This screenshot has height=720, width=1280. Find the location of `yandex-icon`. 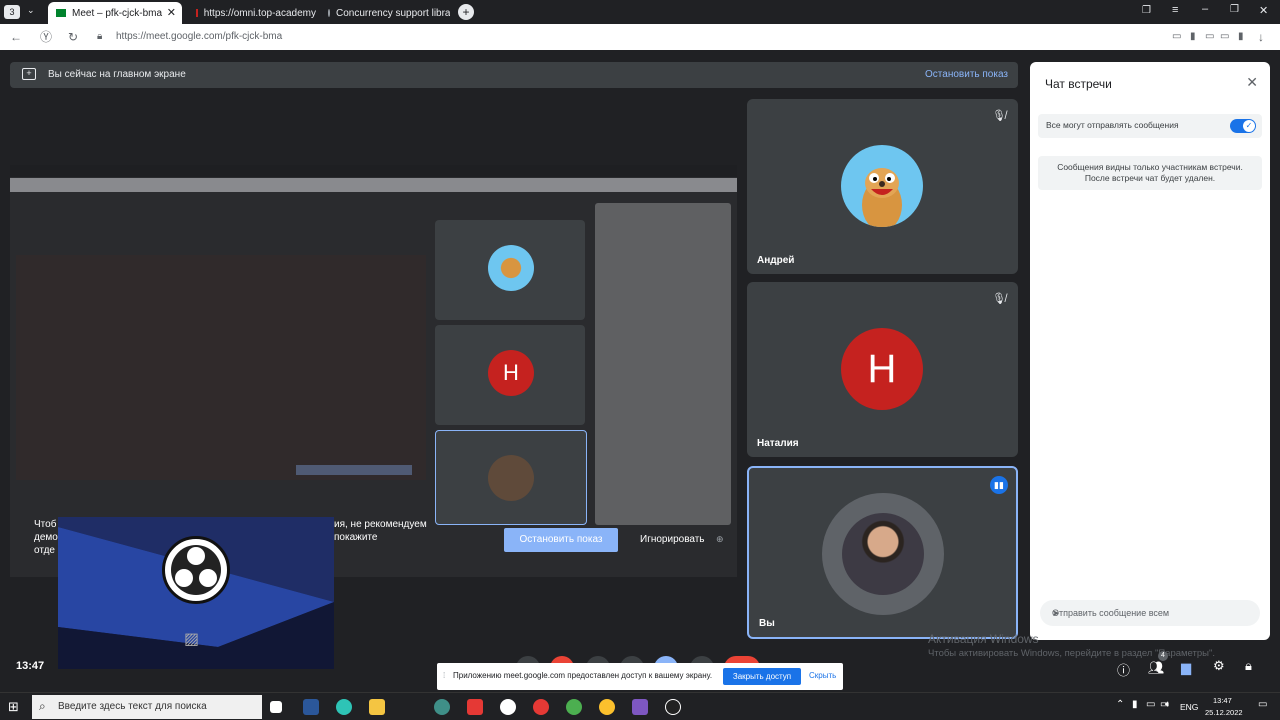

yandex-icon is located at coordinates (475, 707).